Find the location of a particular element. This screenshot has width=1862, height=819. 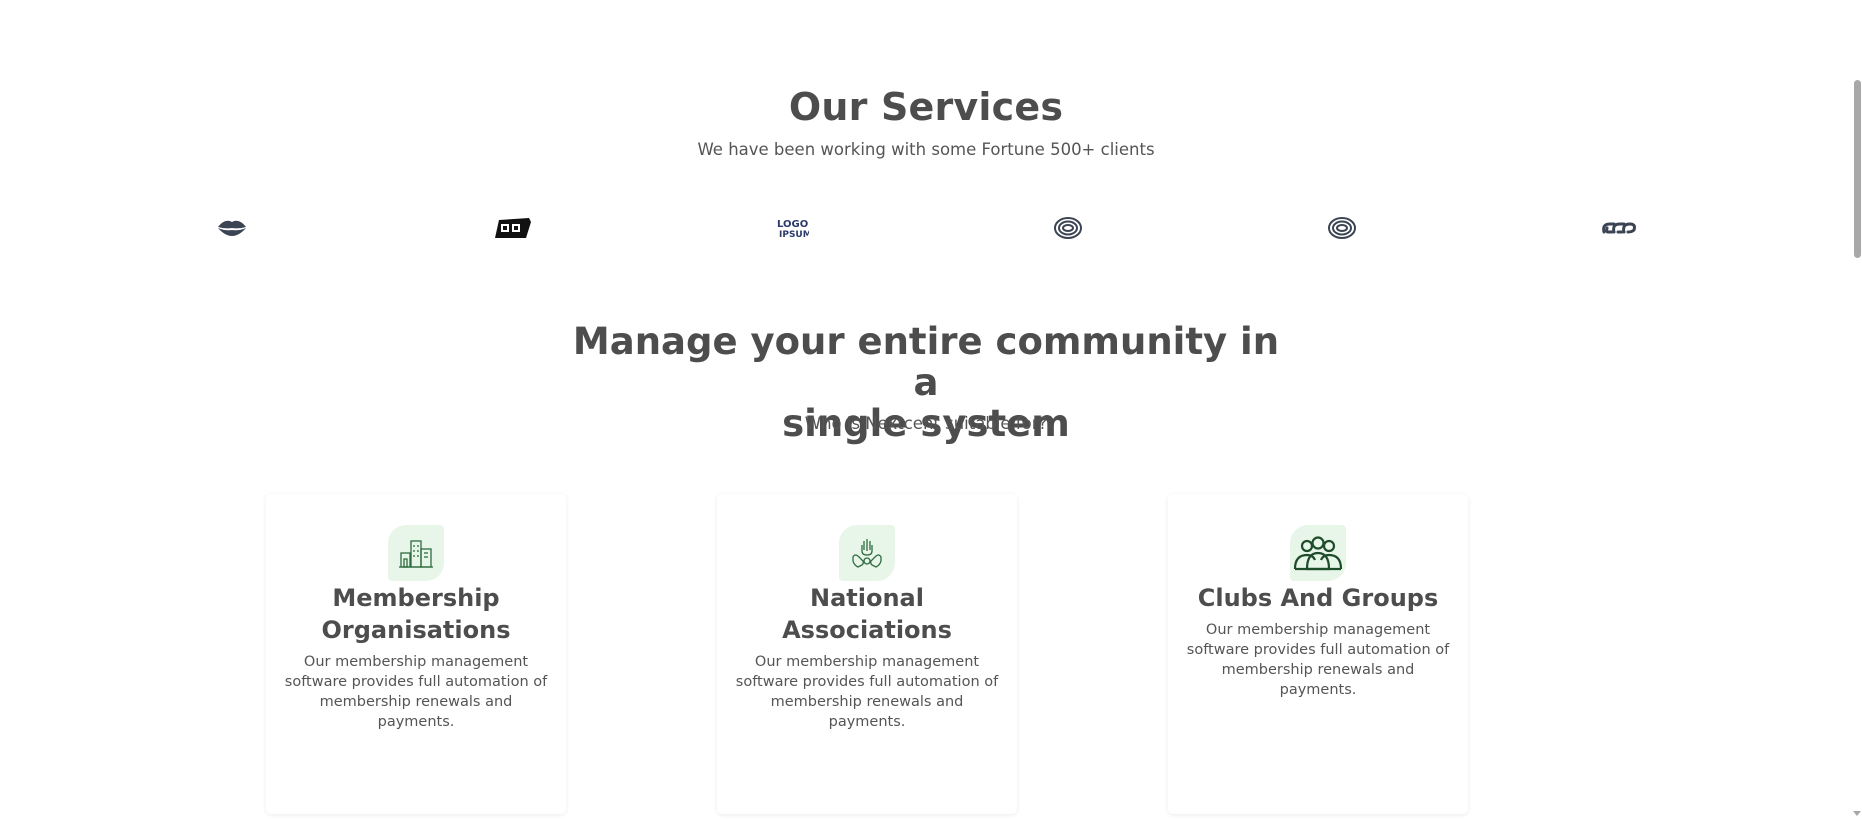

client-logo-lips-icon is located at coordinates (232, 228).